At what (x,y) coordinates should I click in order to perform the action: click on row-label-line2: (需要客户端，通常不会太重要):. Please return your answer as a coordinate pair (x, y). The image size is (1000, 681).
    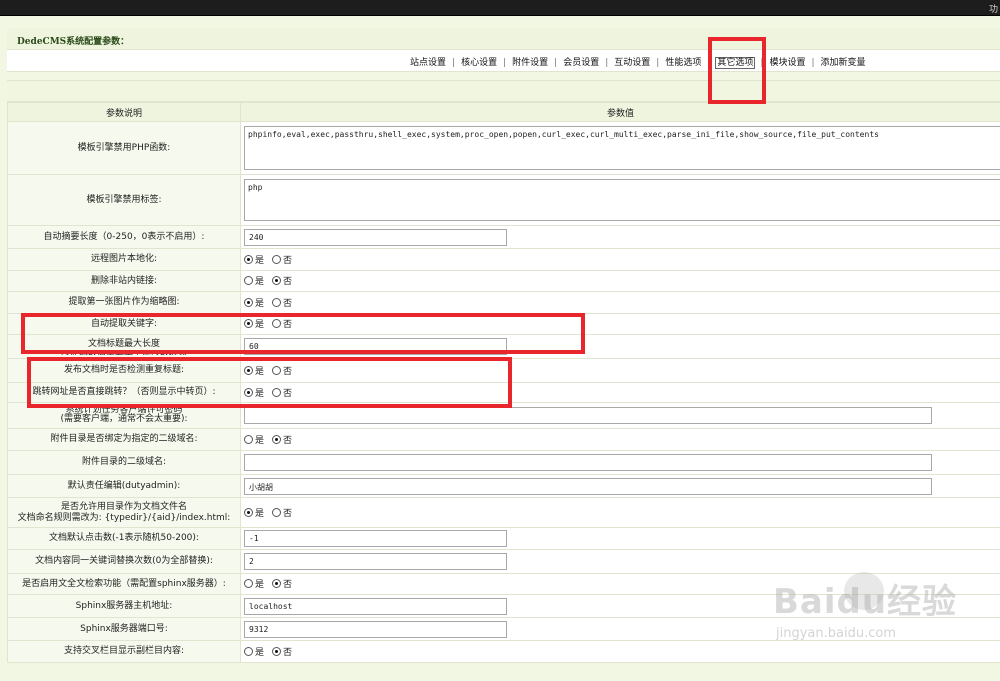
    Looking at the image, I should click on (124, 418).